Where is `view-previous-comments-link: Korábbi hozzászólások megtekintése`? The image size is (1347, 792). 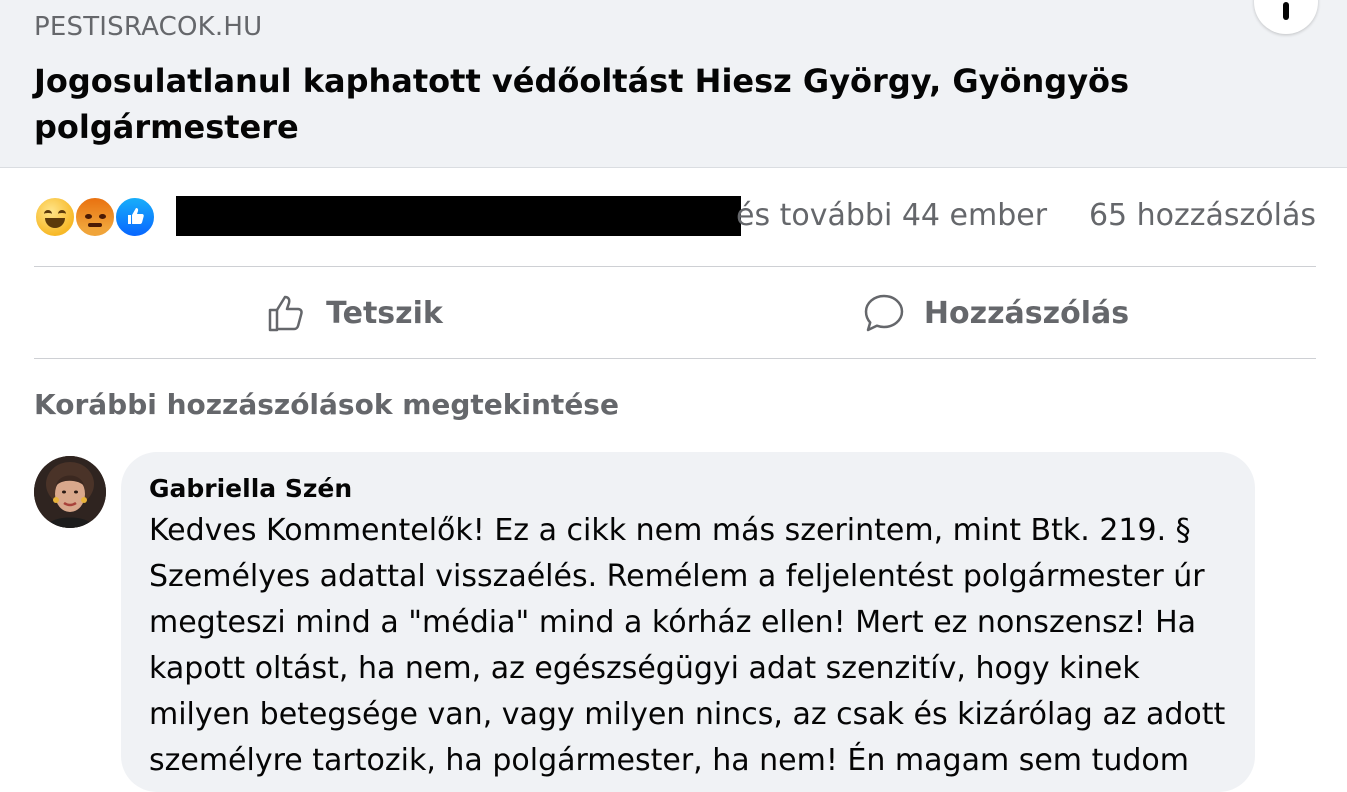
view-previous-comments-link: Korábbi hozzászólások megtekintése is located at coordinates (326, 404).